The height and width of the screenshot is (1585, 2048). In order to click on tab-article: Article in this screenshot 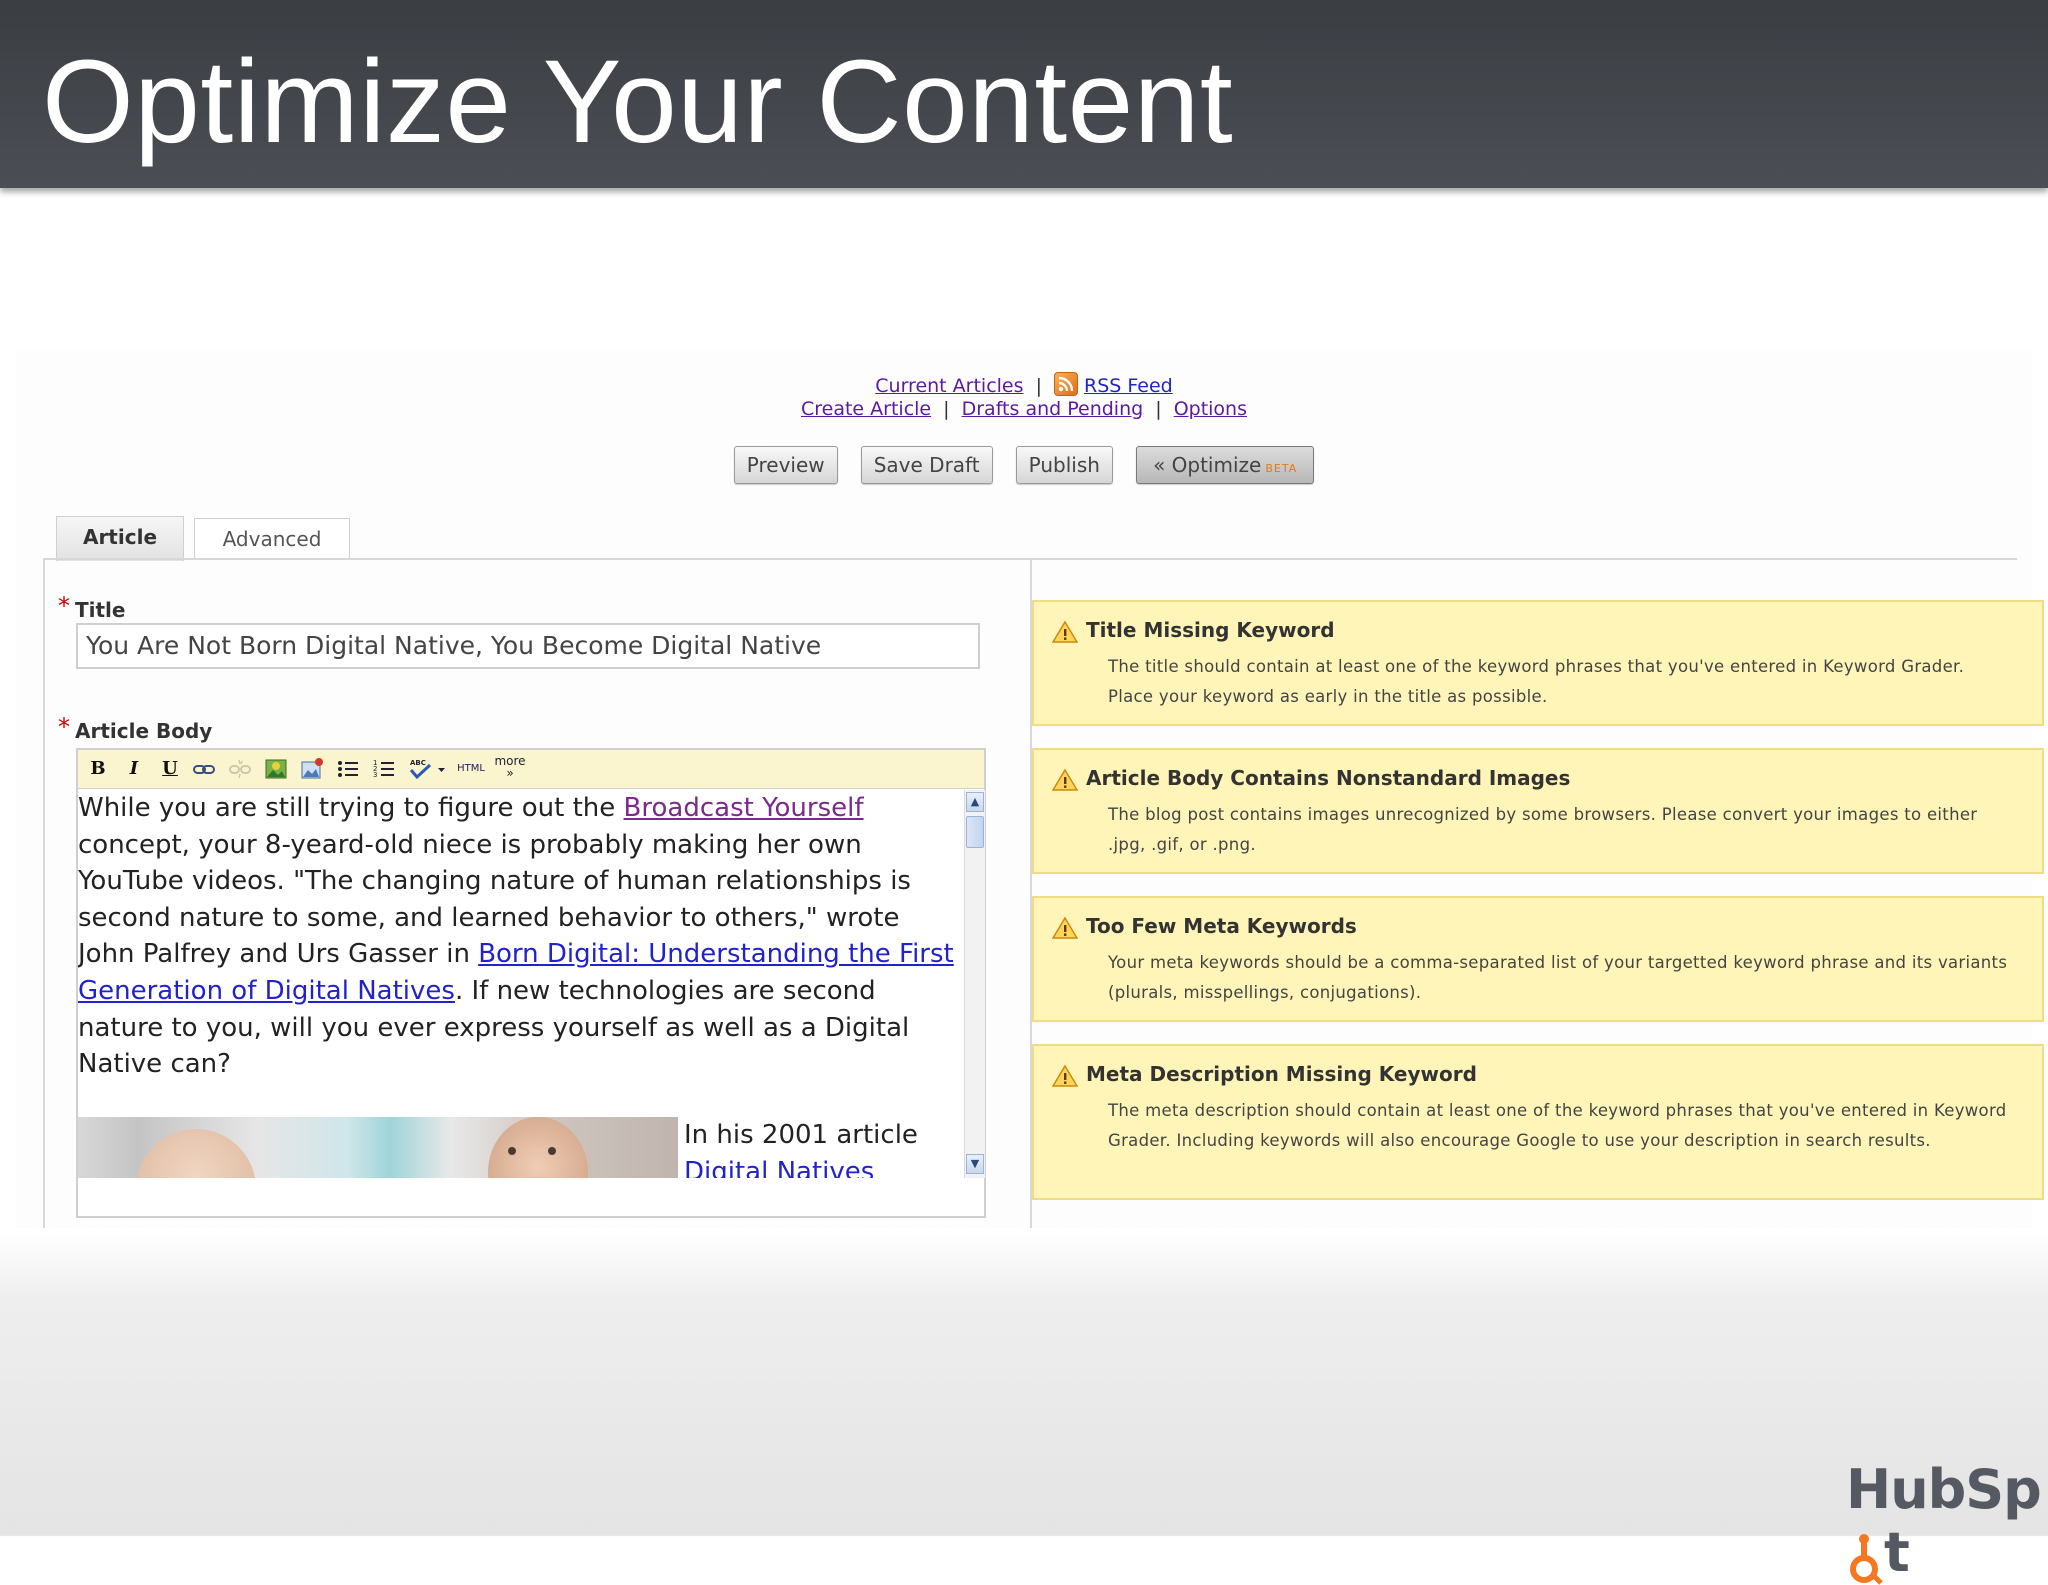, I will do `click(120, 538)`.